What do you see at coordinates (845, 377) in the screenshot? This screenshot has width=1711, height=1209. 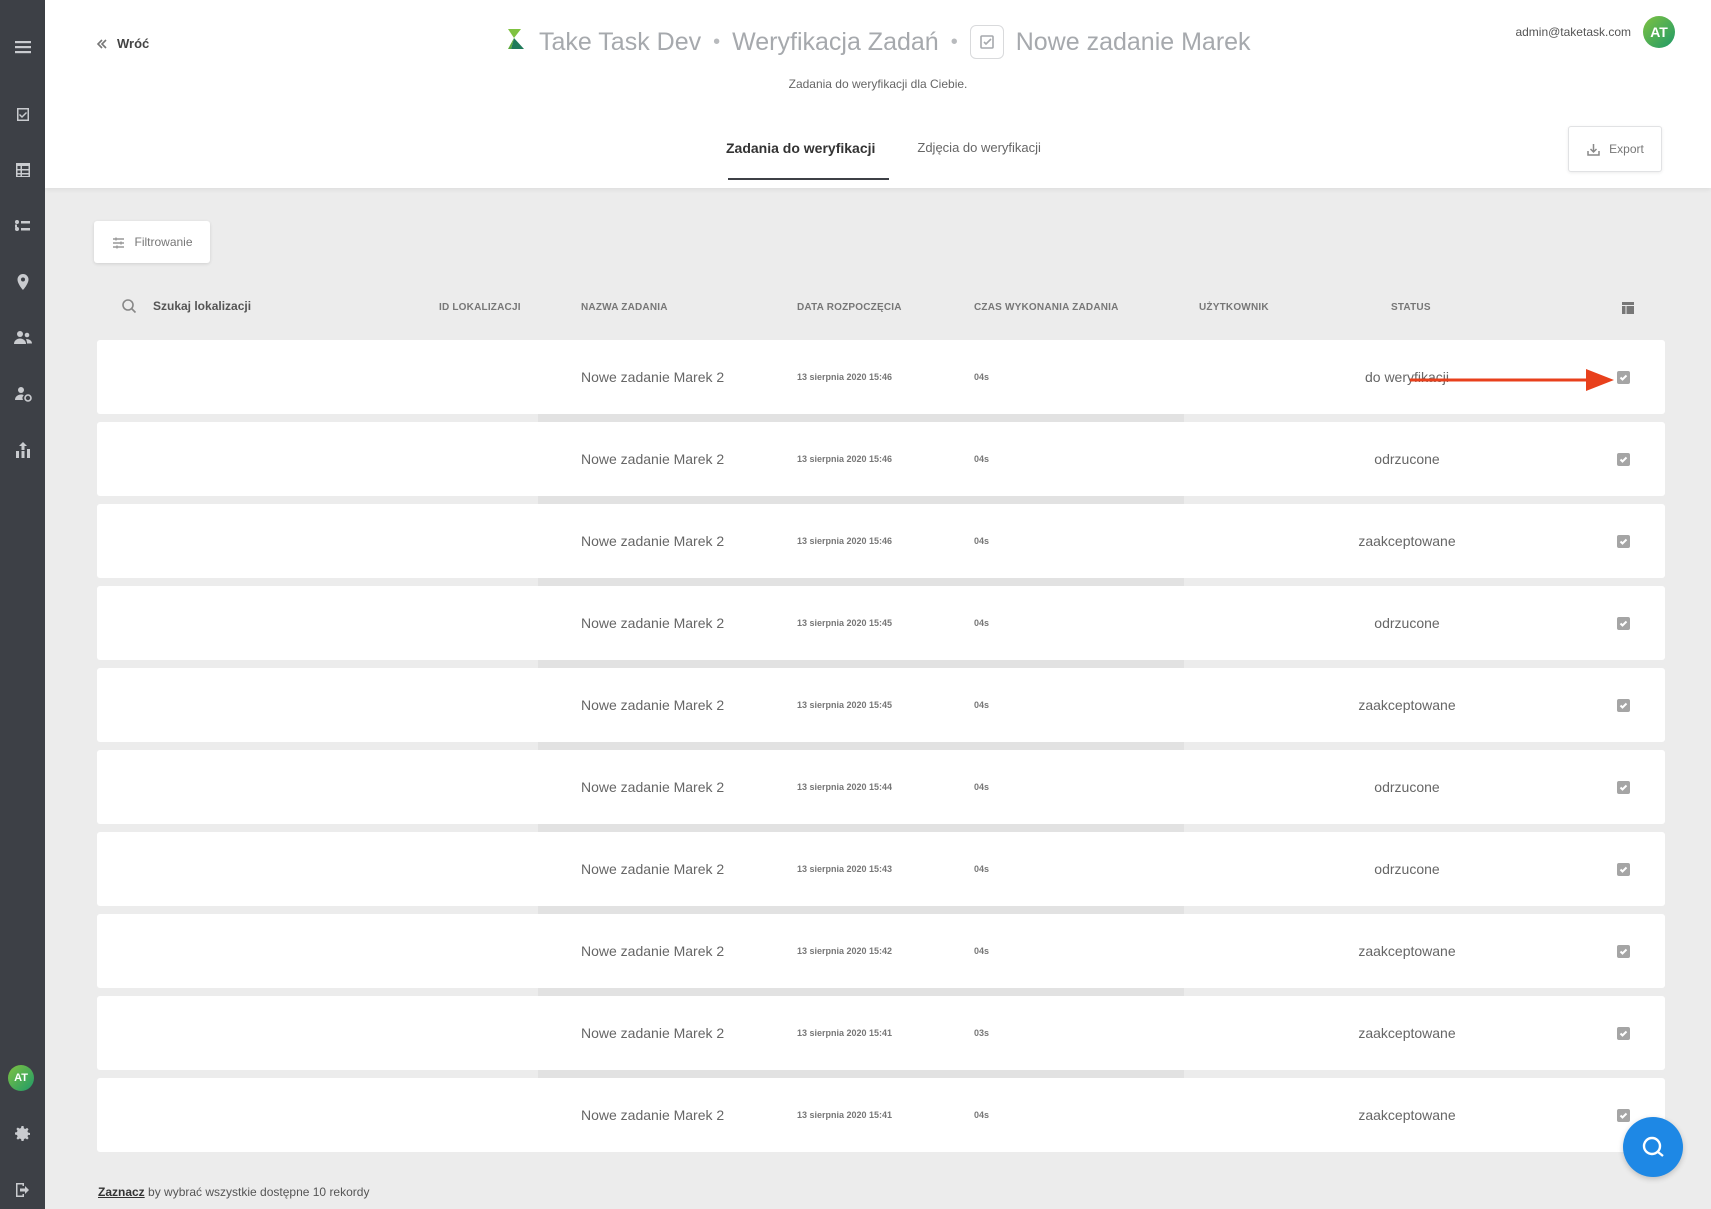 I see `start-date: 13 sierpnia 2020 15:46` at bounding box center [845, 377].